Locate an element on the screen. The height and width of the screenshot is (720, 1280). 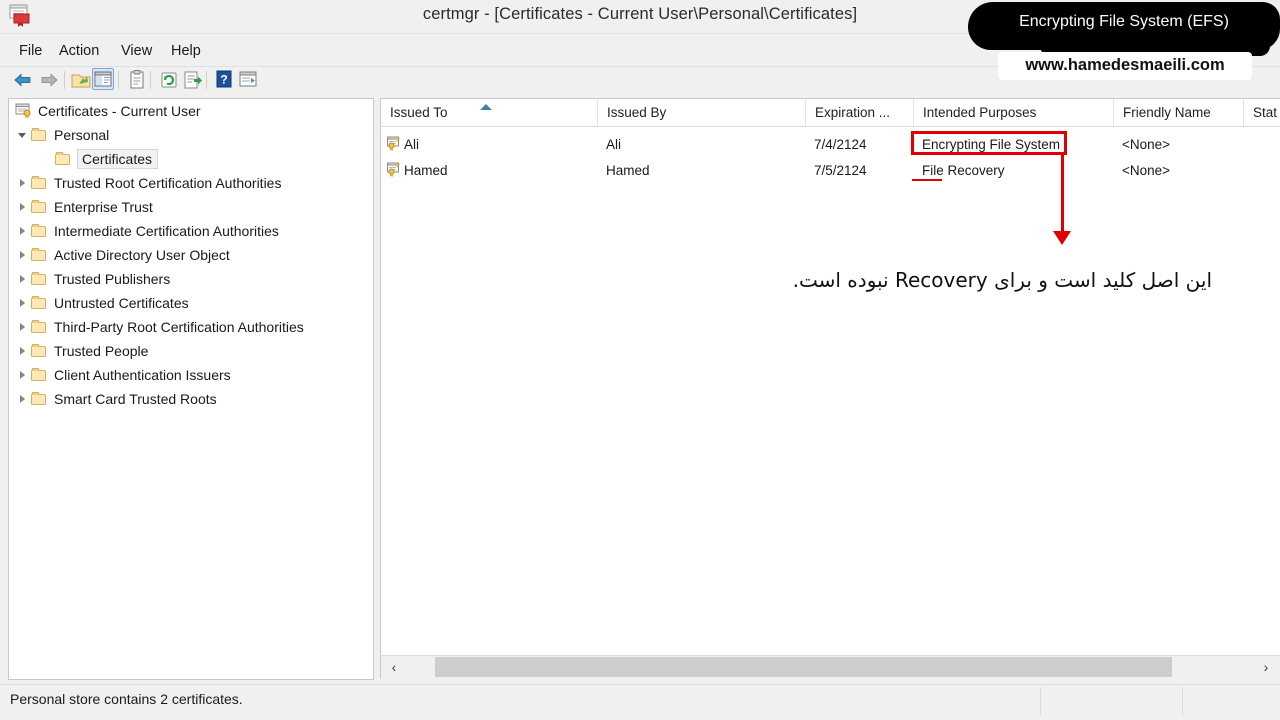
table-row: Hamed Hamed 7/5/2124 File Recovery <None> is located at coordinates (830, 170).